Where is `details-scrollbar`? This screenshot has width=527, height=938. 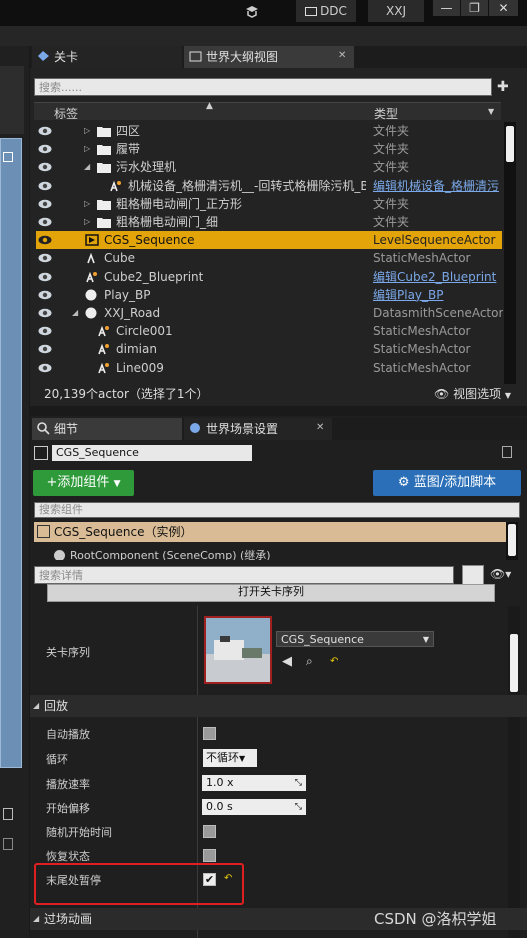 details-scrollbar is located at coordinates (514, 772).